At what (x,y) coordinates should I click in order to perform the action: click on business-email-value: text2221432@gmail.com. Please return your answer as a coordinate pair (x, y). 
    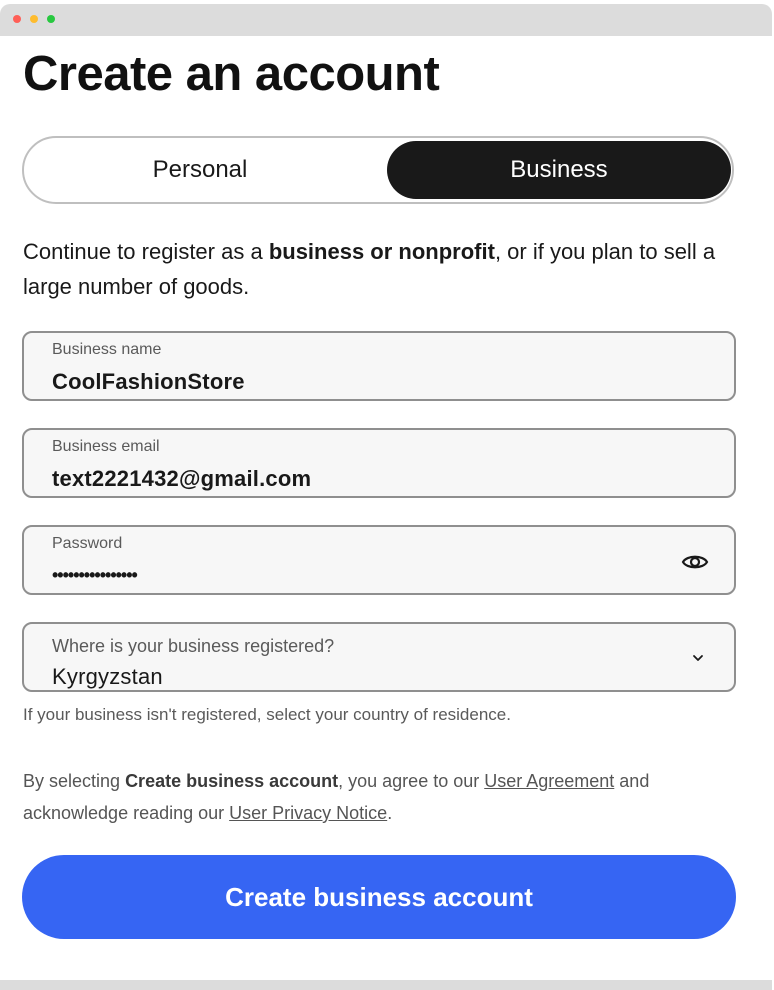
    Looking at the image, I should click on (181, 479).